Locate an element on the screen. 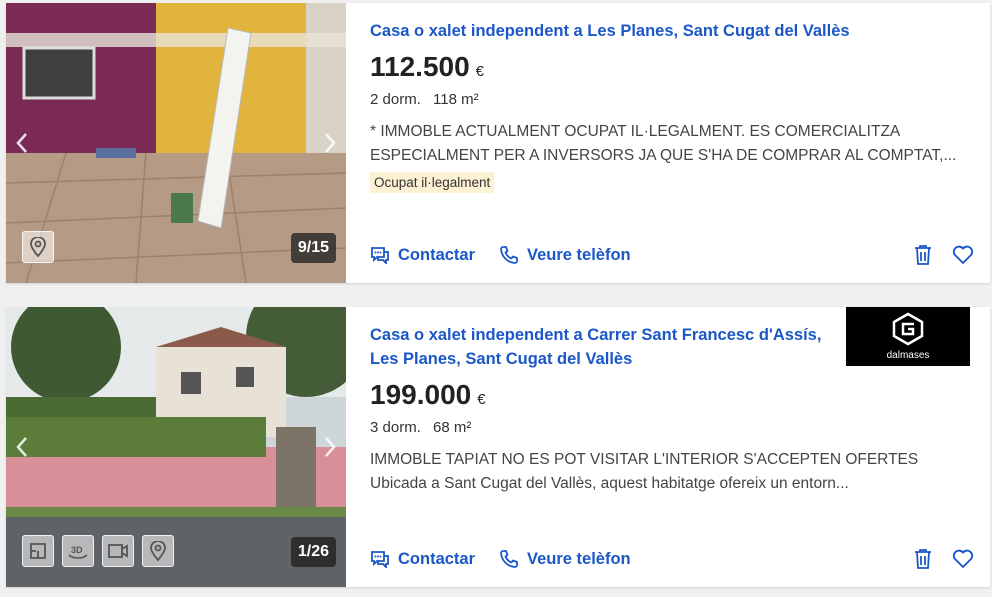 The width and height of the screenshot is (992, 597). rooms-count: 3 dorm. is located at coordinates (395, 427).